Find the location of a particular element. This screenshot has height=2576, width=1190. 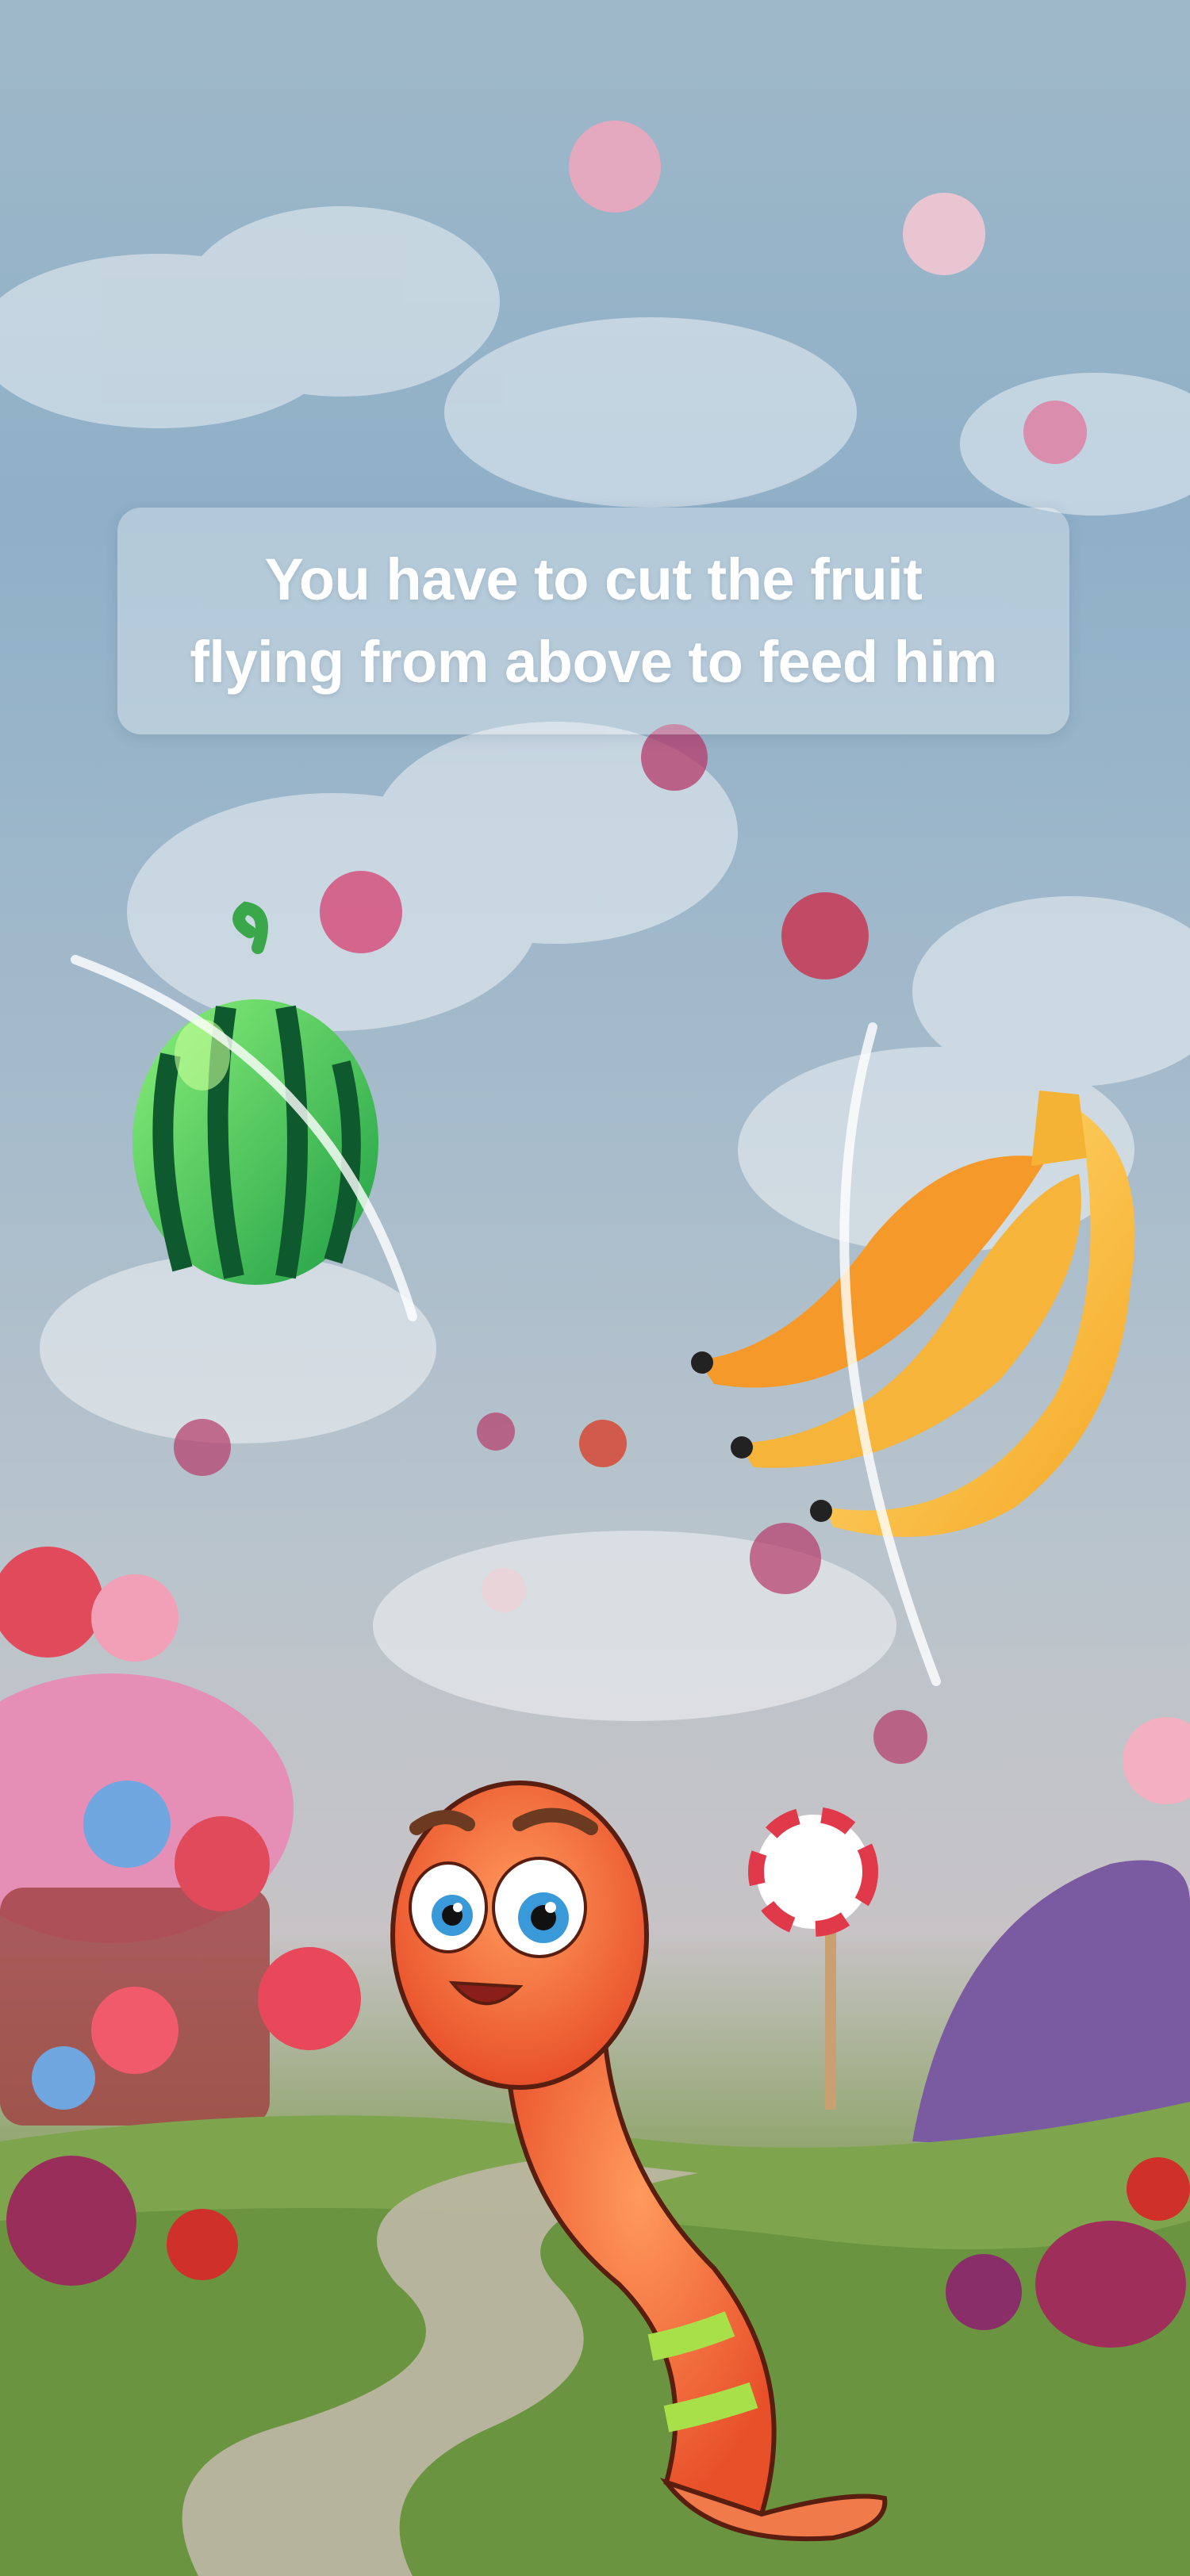

purple-rock is located at coordinates (1051, 1937).